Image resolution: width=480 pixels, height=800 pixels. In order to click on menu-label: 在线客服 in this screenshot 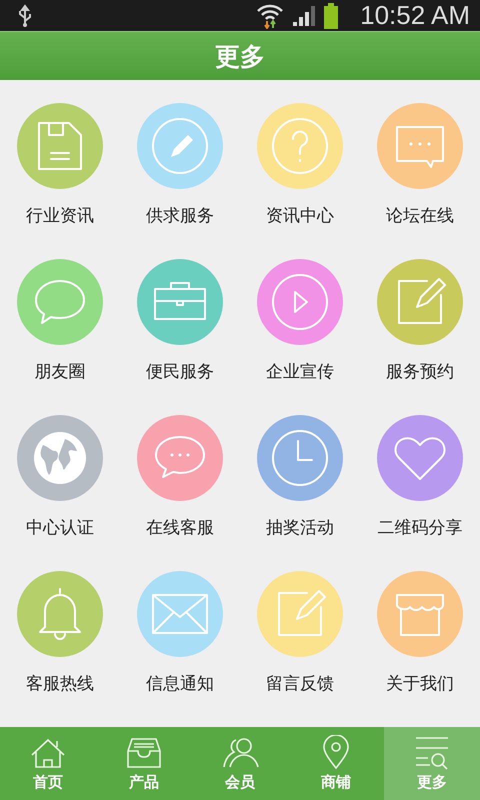, I will do `click(180, 527)`.